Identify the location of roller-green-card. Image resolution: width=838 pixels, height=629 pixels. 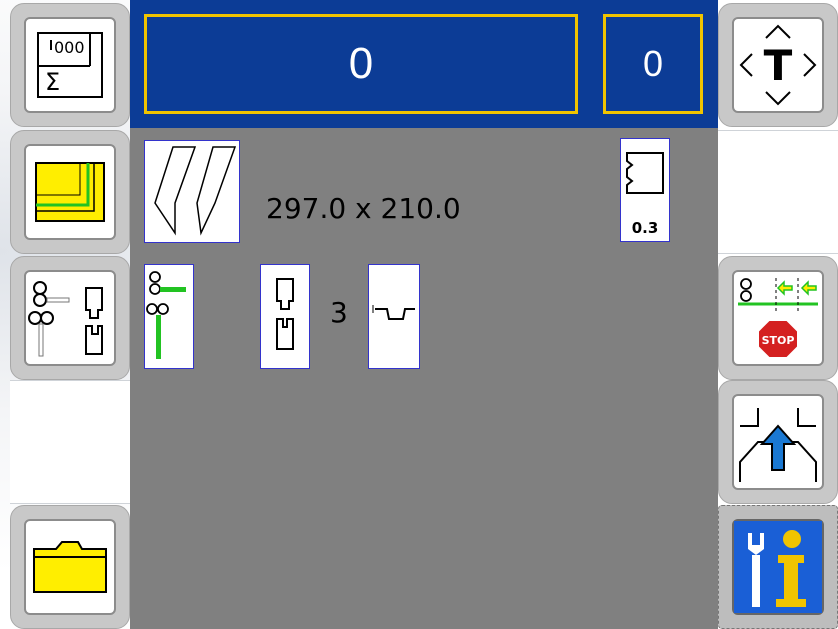
(169, 316).